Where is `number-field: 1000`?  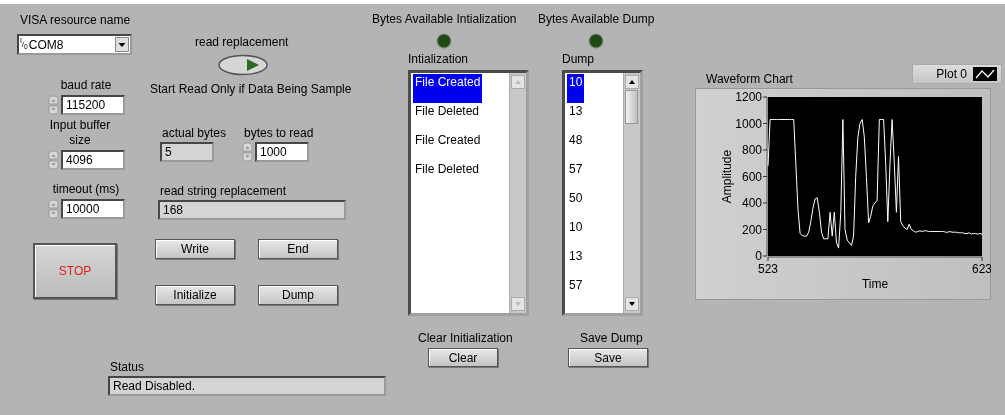
number-field: 1000 is located at coordinates (282, 152).